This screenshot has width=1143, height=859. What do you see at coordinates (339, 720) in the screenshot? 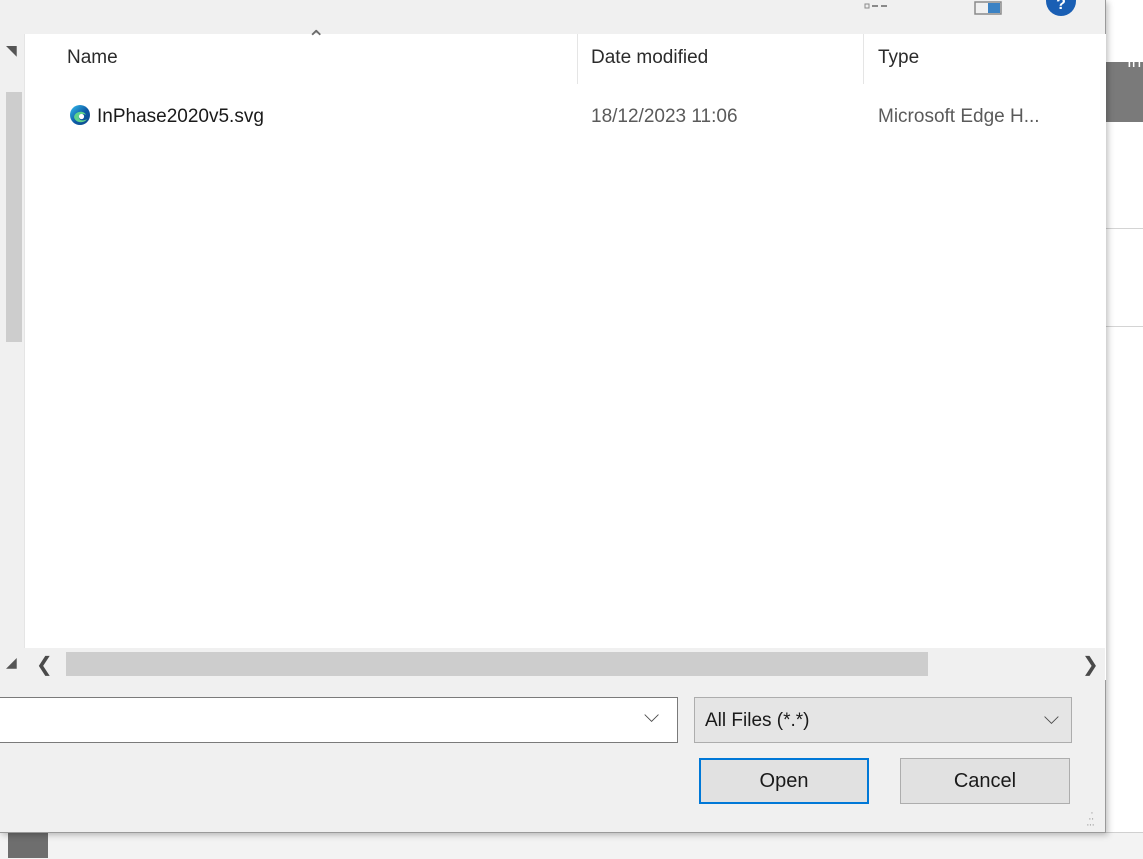
I see `file-name-input` at bounding box center [339, 720].